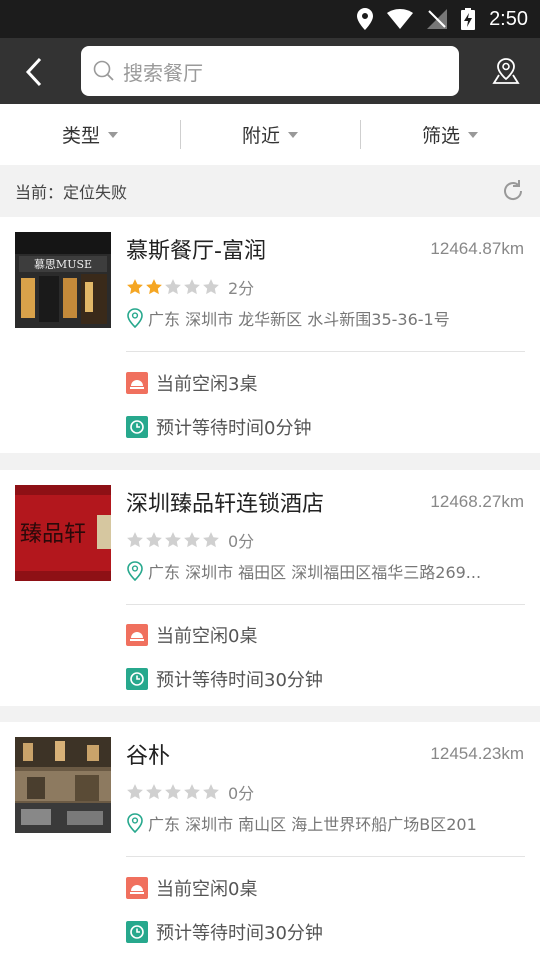 The image size is (540, 960). What do you see at coordinates (477, 501) in the screenshot?
I see `restaurant-distance: 12468.27km` at bounding box center [477, 501].